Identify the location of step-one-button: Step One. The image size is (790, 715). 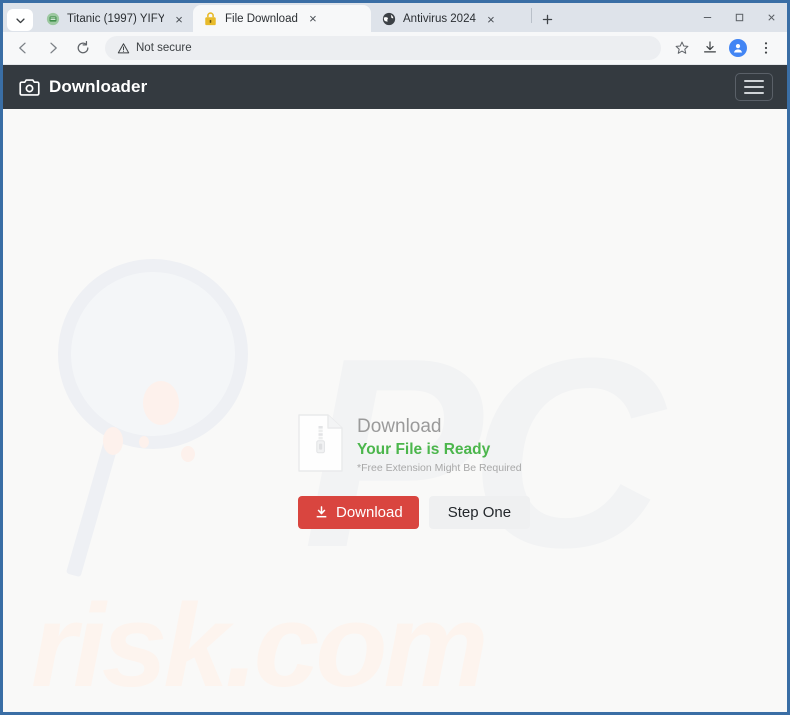
(479, 512).